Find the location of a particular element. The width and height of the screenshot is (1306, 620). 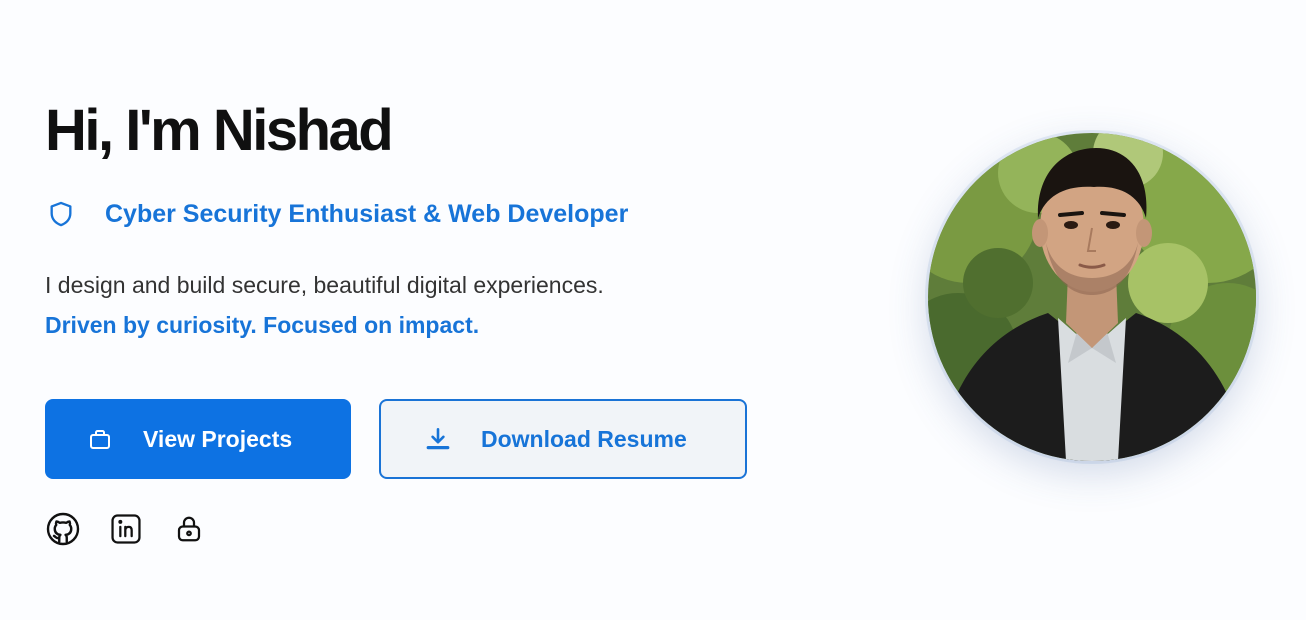

linkedin-icon is located at coordinates (126, 531).